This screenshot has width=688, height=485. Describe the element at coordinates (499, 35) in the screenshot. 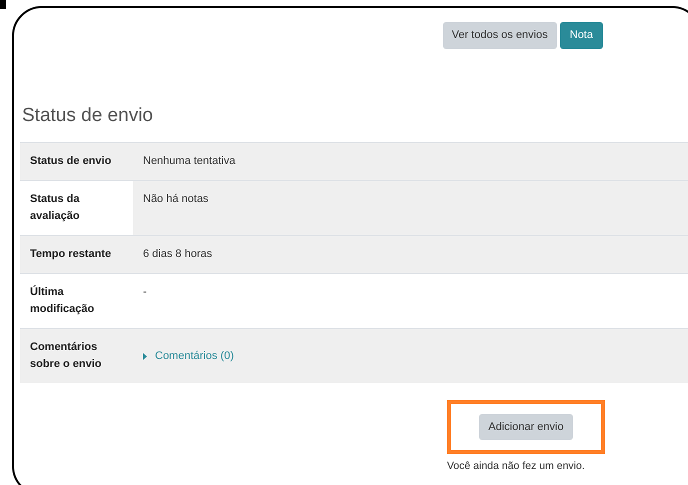

I see `view-submissions-button: Ver todos os envios` at that location.